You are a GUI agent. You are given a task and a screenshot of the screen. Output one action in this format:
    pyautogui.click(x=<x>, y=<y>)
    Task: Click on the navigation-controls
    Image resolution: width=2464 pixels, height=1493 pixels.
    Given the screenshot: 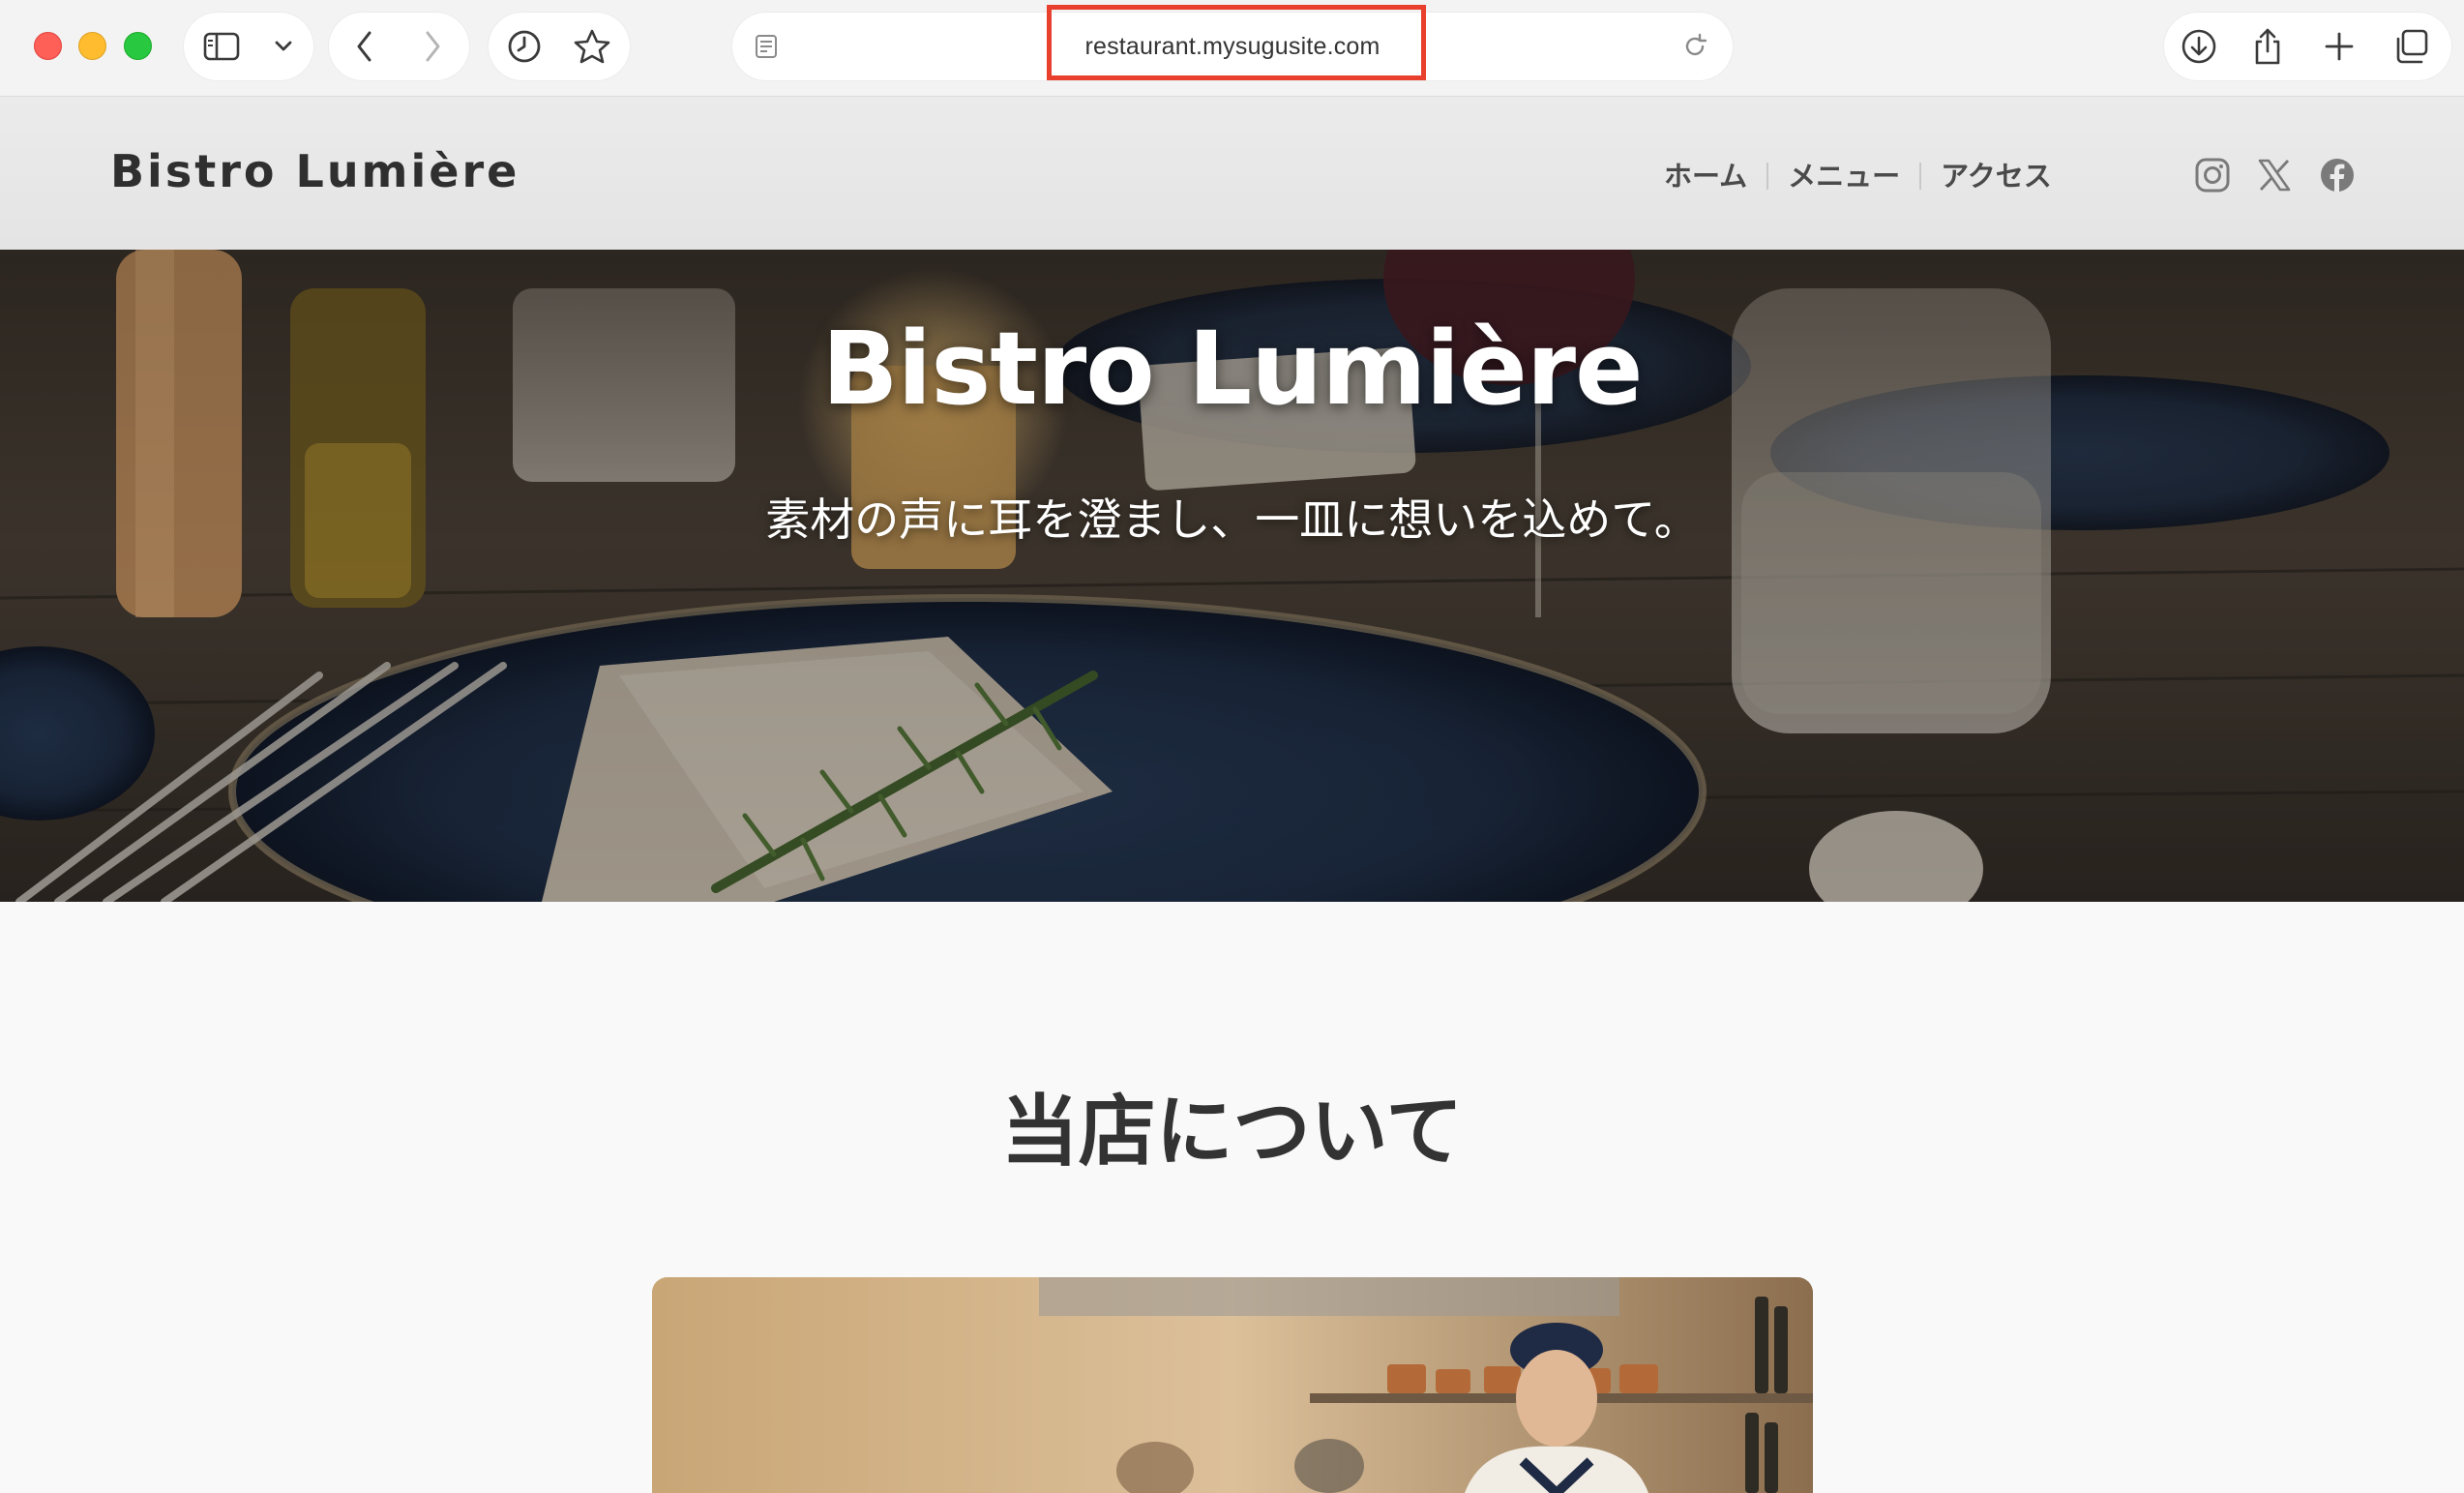 What is the action you would take?
    pyautogui.click(x=399, y=46)
    